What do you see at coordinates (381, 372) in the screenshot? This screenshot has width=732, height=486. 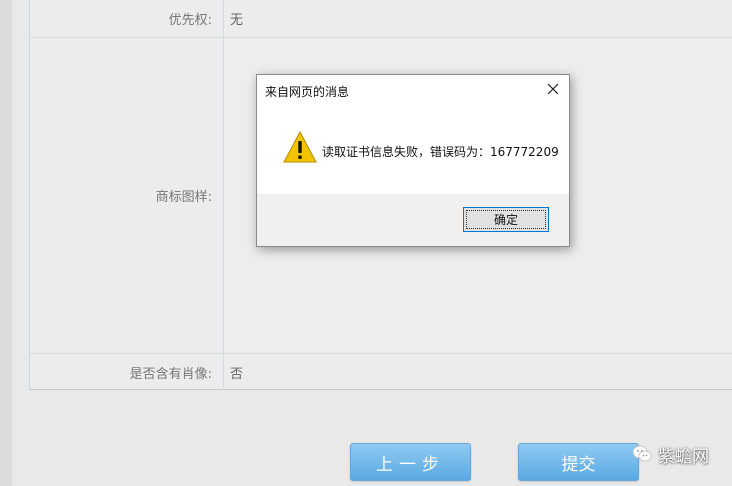 I see `form-row-portrait: 是否含有肖像: 否` at bounding box center [381, 372].